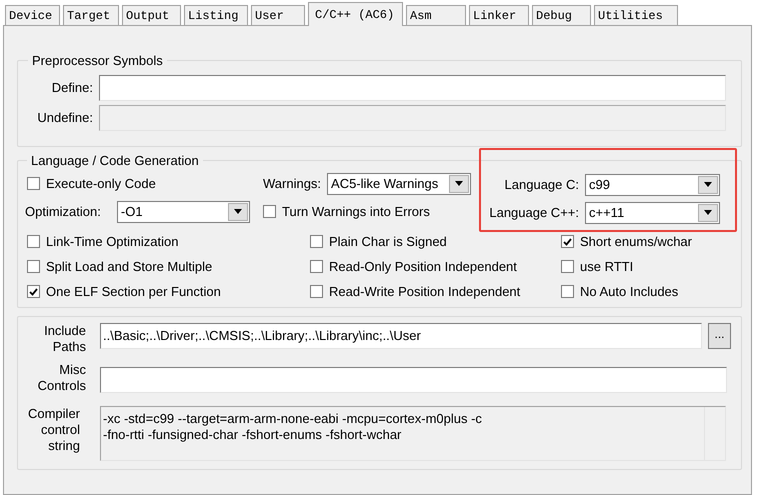  I want to click on tab: C/C++ (AC6), so click(355, 14).